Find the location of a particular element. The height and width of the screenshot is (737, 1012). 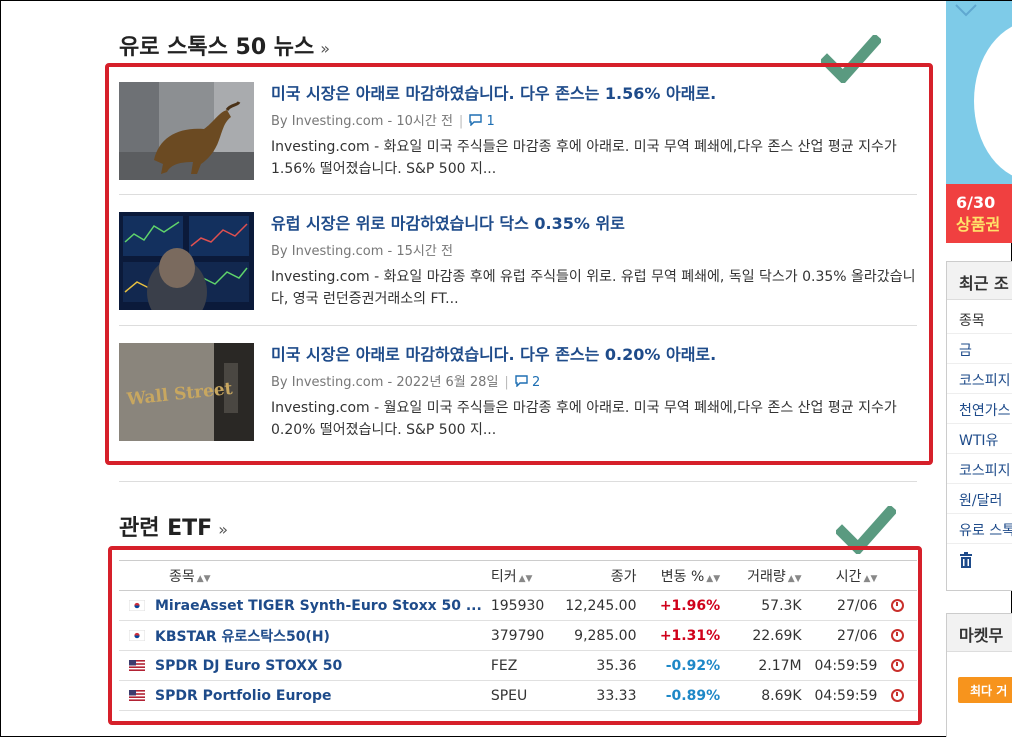

news-meta: By Investing.com - 10시간 전 | 1 is located at coordinates (383, 121).